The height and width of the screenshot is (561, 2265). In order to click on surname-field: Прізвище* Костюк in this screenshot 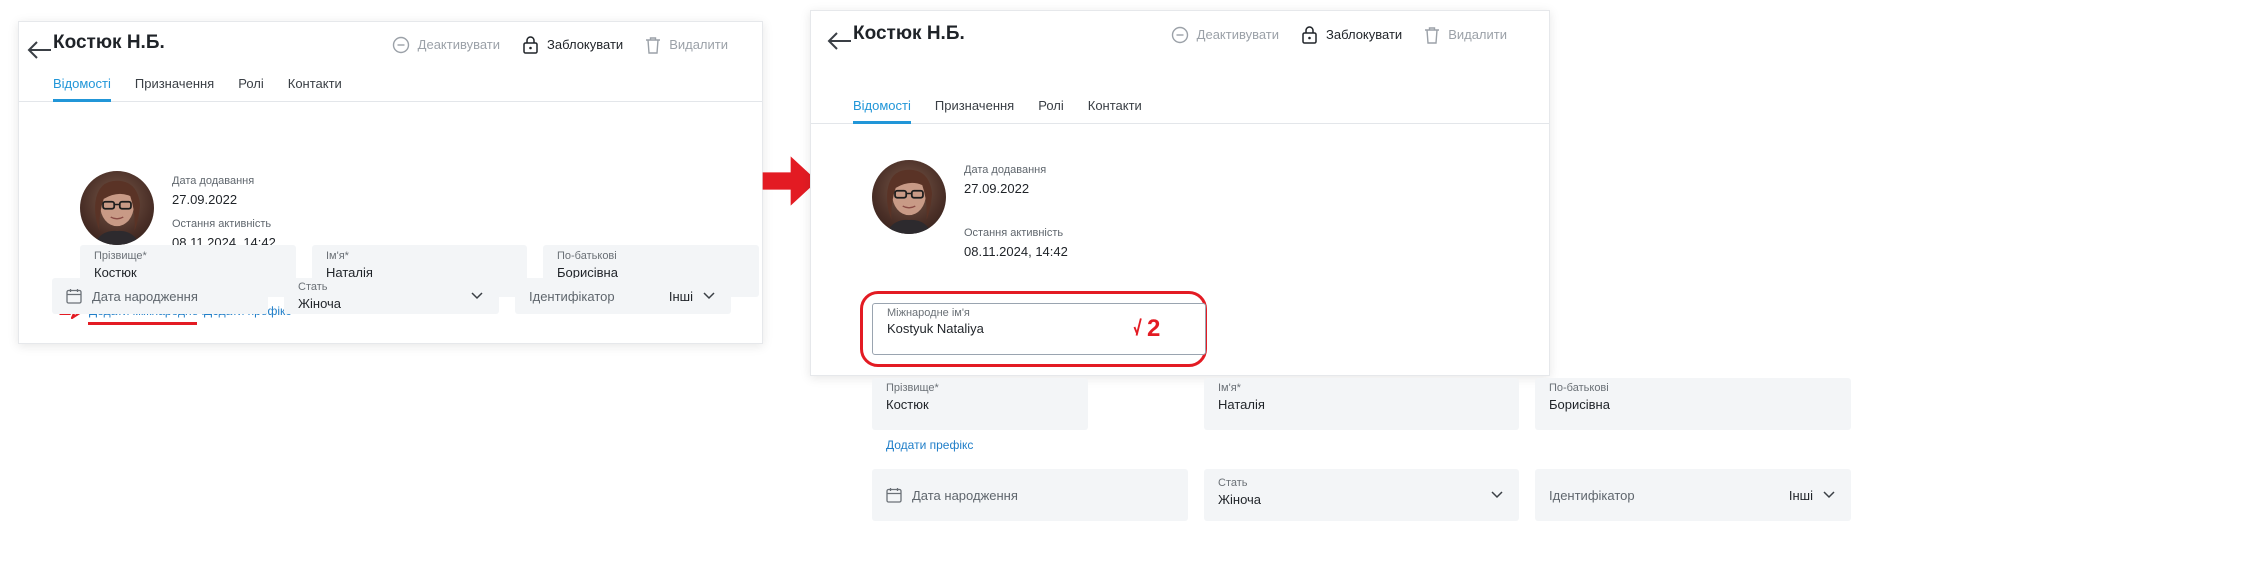, I will do `click(980, 404)`.